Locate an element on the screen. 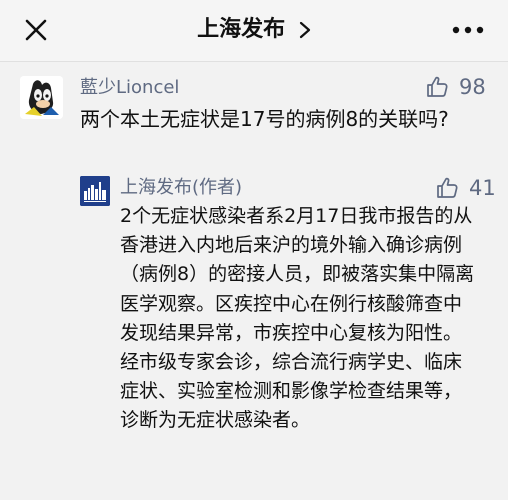  page-title: 上海发布 is located at coordinates (254, 30).